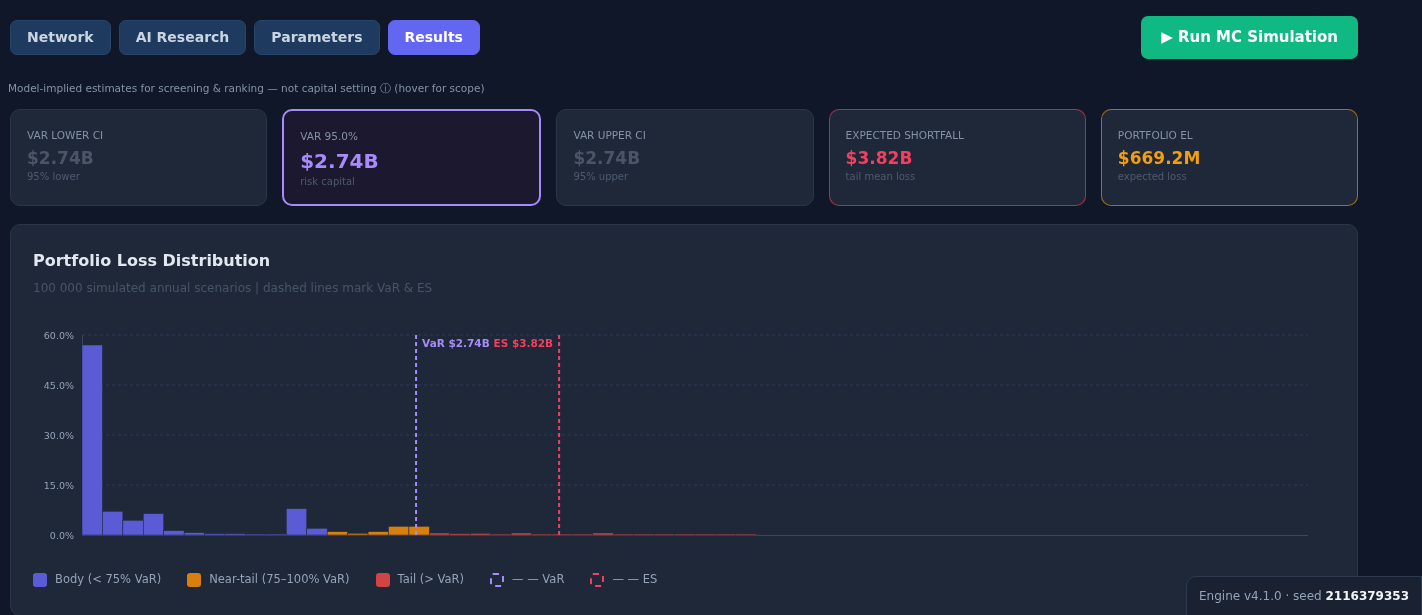  Describe the element at coordinates (58, 335) in the screenshot. I see `y-tick-label: 60.0%` at that location.